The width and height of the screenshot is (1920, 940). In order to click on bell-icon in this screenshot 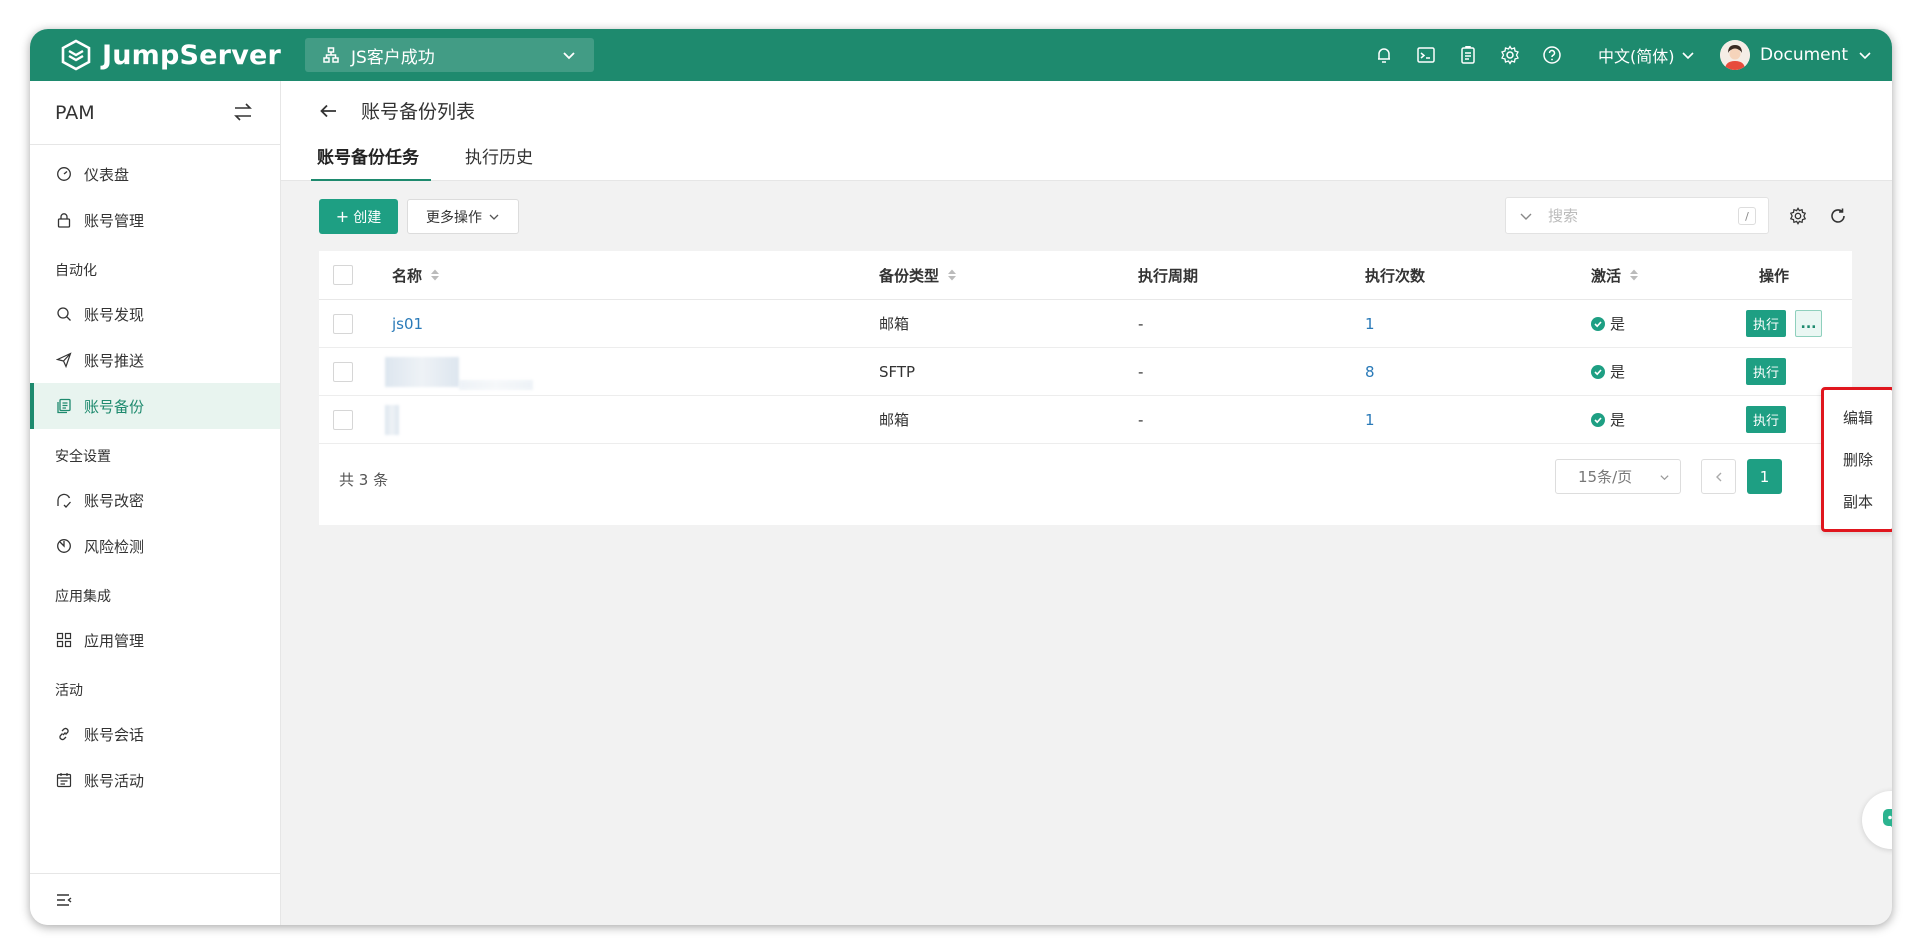, I will do `click(1384, 55)`.